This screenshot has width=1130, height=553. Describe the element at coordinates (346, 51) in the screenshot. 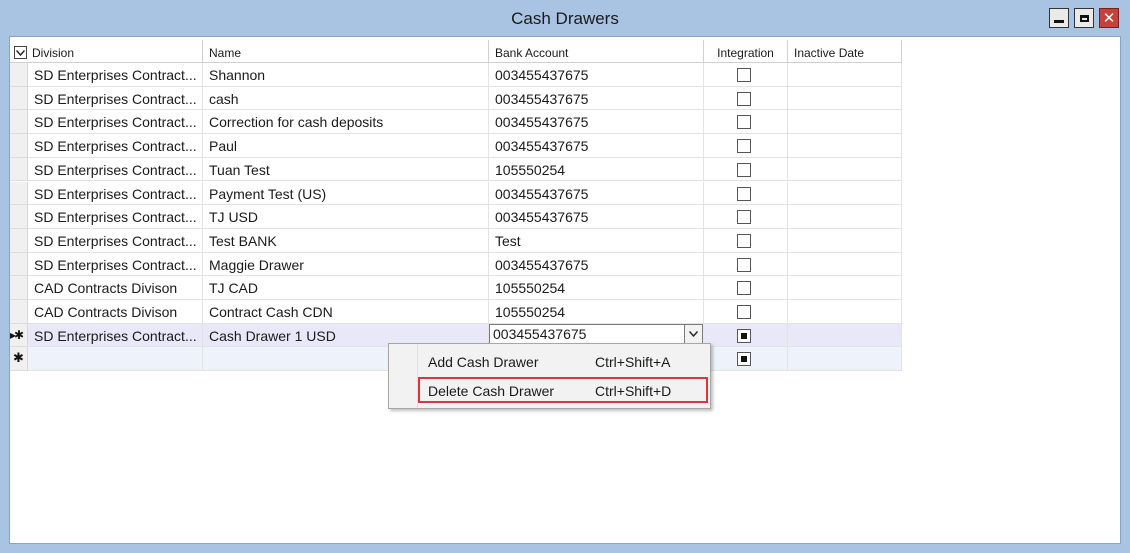

I see `column-header-name: Name` at that location.